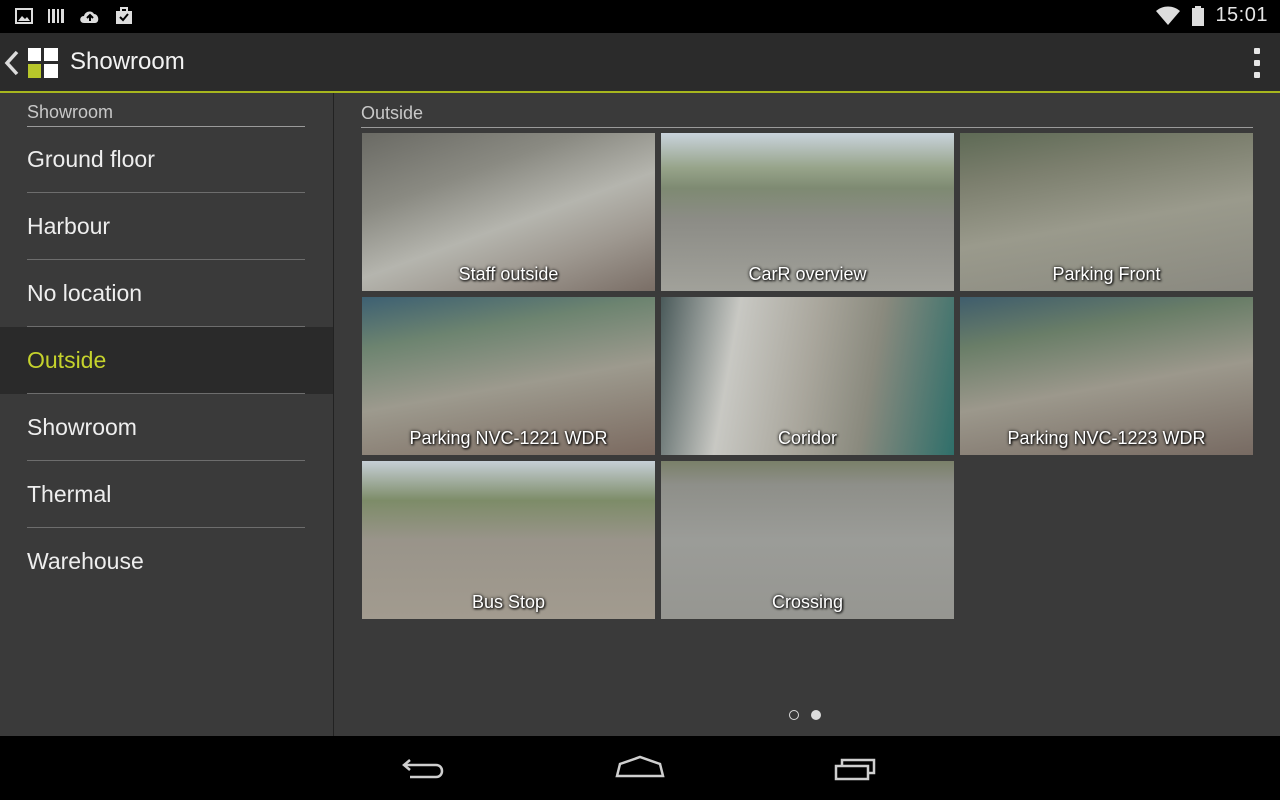 The width and height of the screenshot is (1280, 800). What do you see at coordinates (807, 602) in the screenshot?
I see `camera-name: Crossing` at bounding box center [807, 602].